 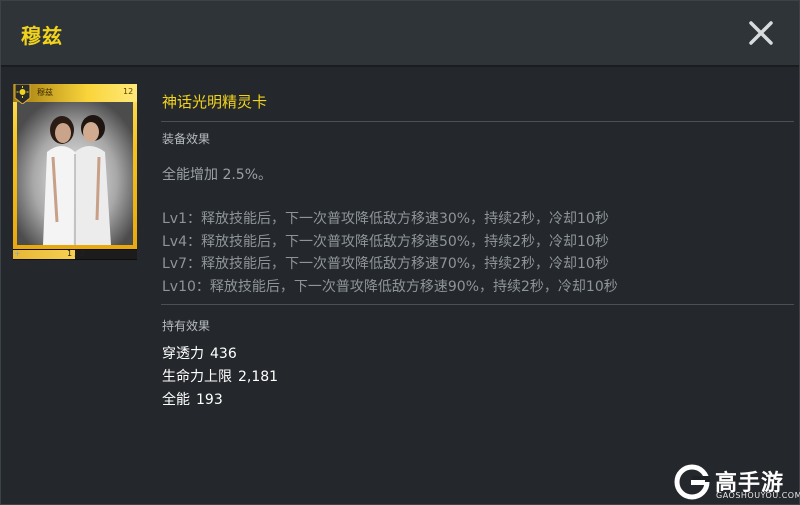 What do you see at coordinates (385, 264) in the screenshot?
I see `level-effect-line: Lv7：释放技能后，下一次普攻降低敌方移速70%，持续2秒，冷却10秒` at bounding box center [385, 264].